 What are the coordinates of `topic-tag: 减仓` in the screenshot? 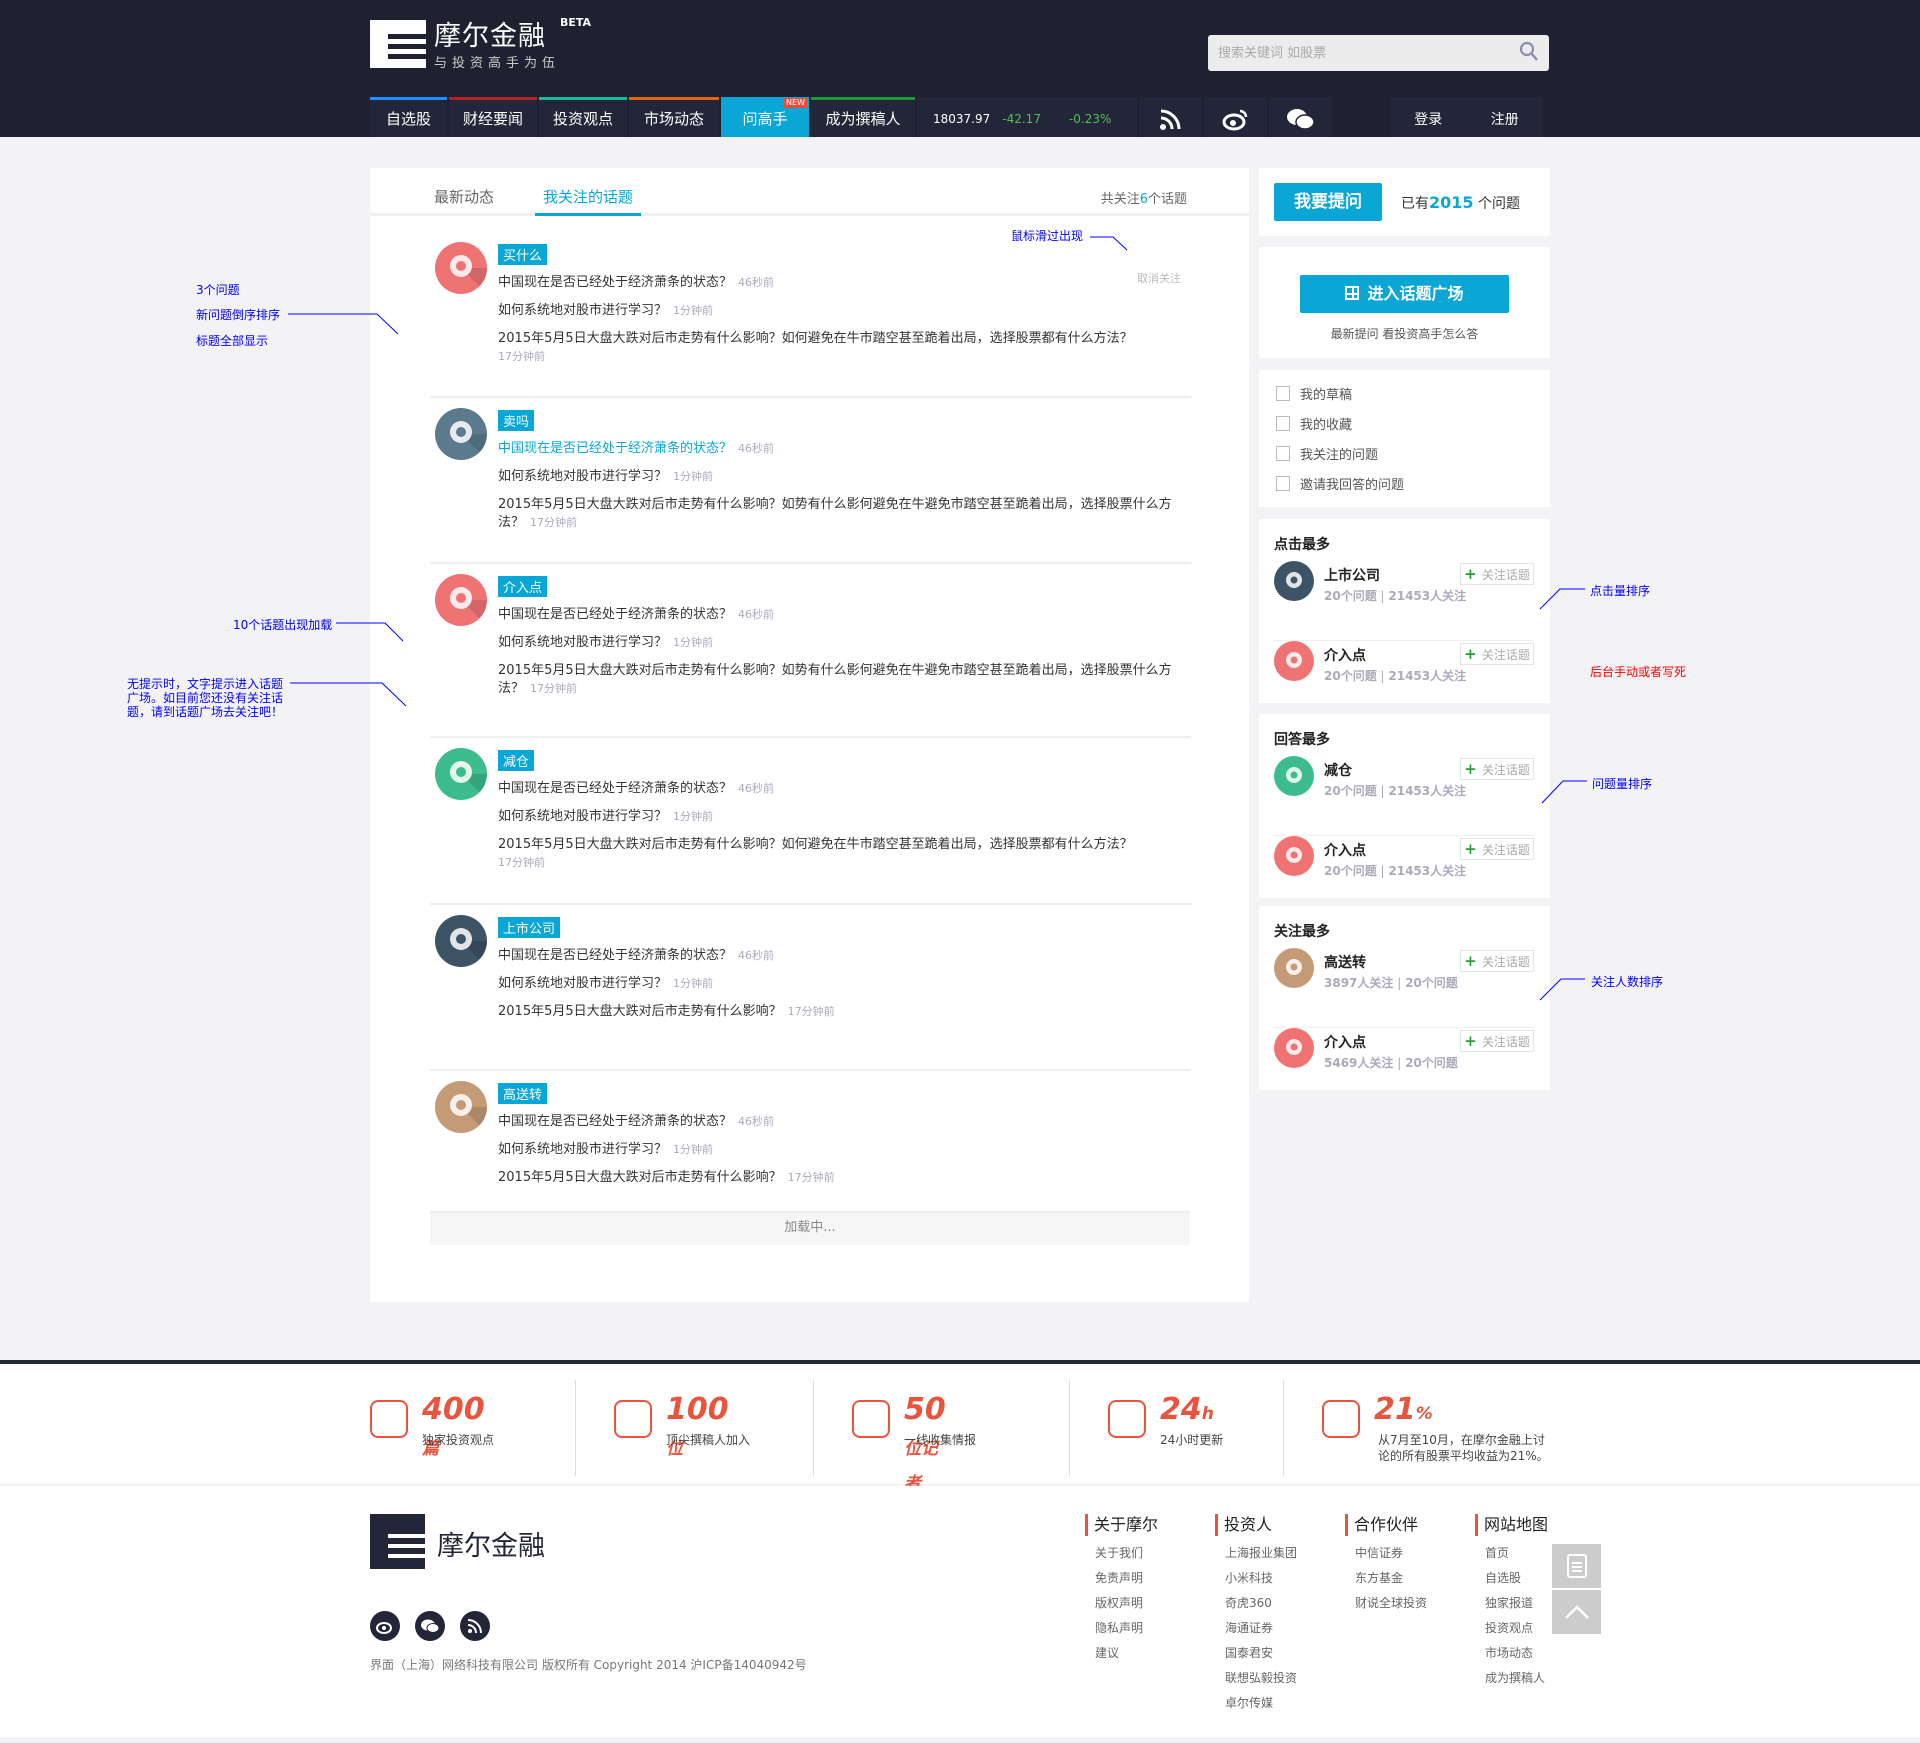 It's located at (516, 760).